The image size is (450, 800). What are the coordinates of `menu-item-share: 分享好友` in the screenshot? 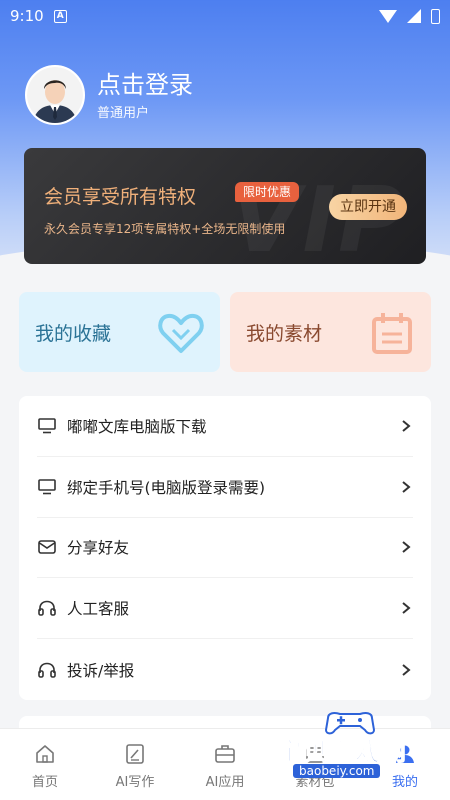 It's located at (225, 548).